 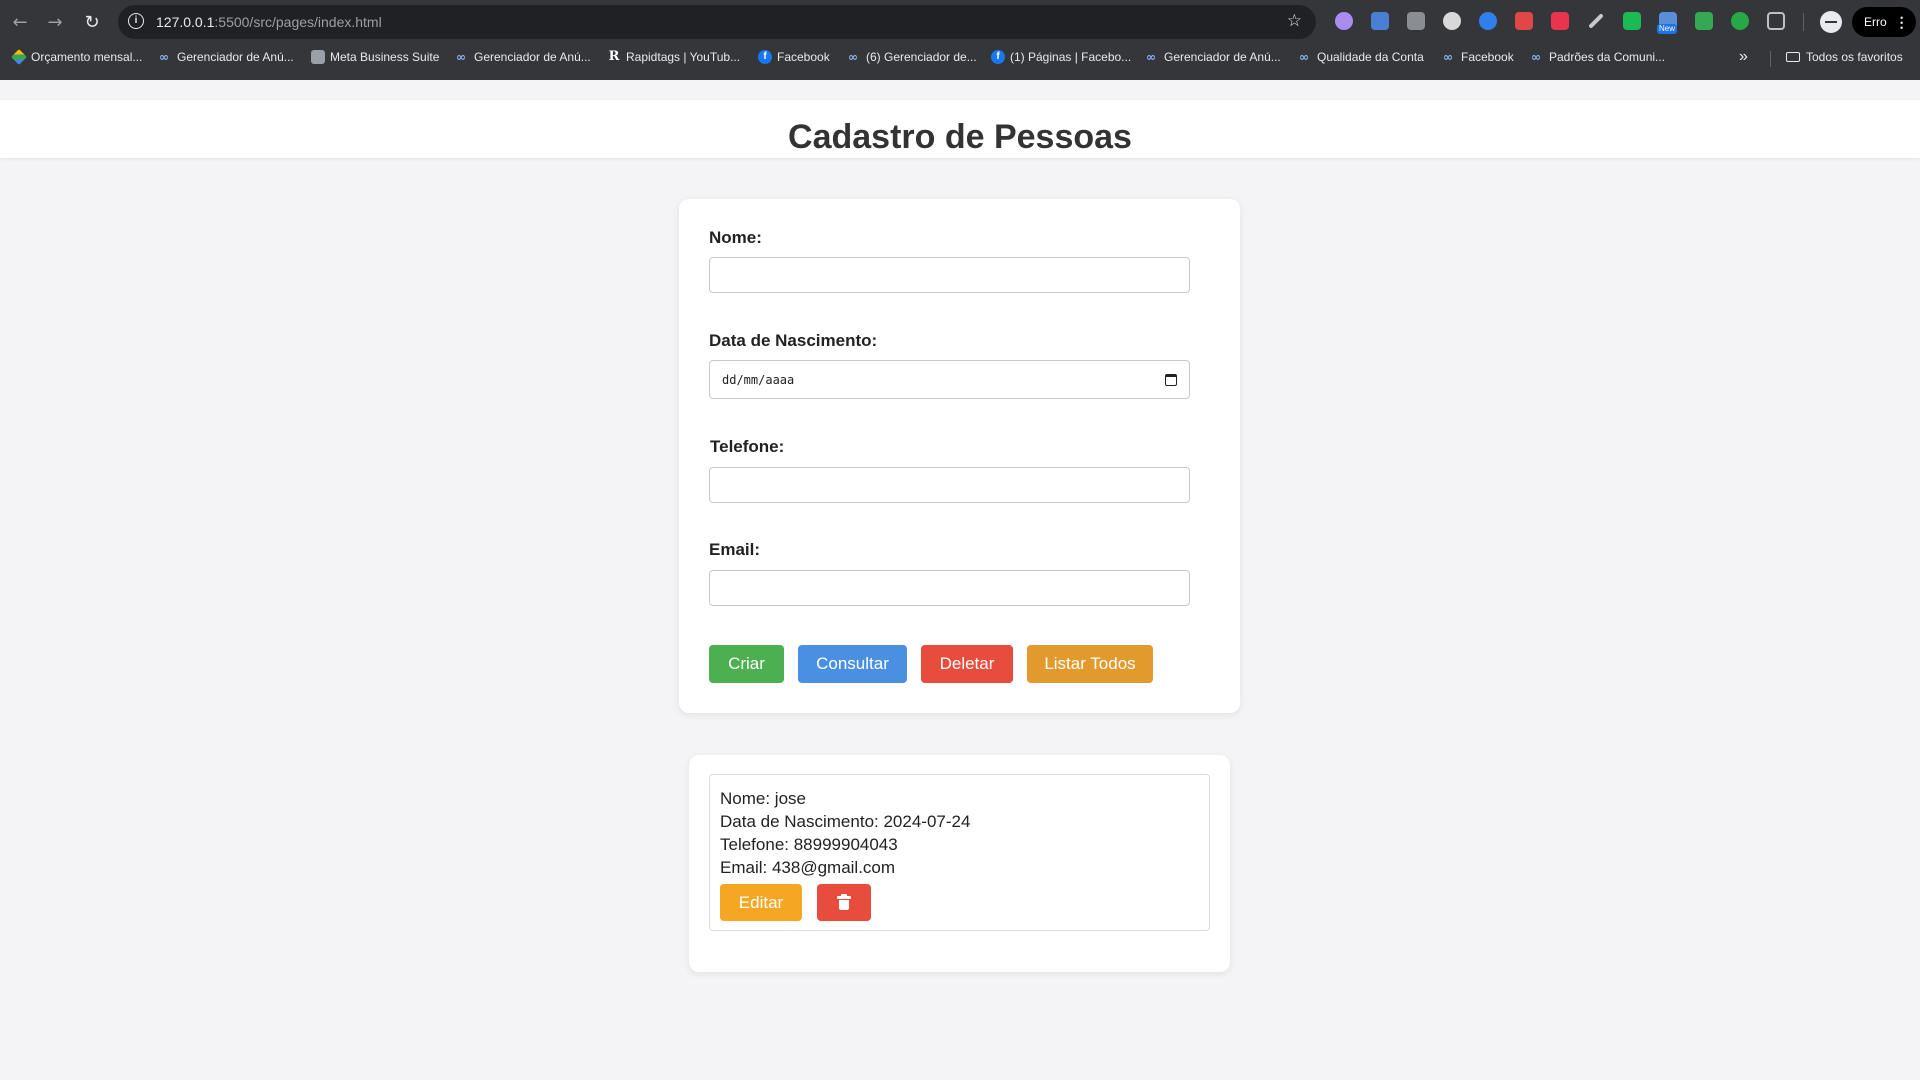 I want to click on bookmark-label: Meta Business Suite, so click(x=385, y=57).